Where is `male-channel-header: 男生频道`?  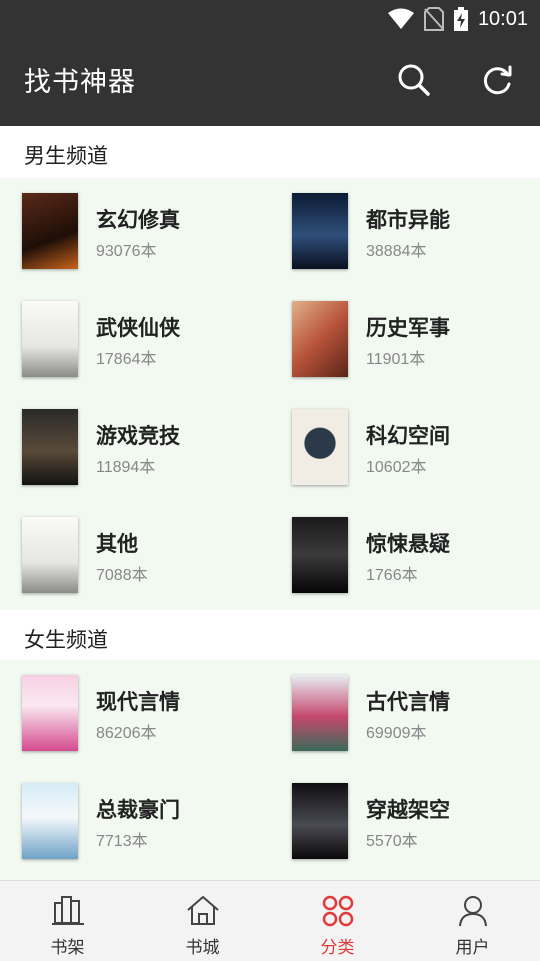 male-channel-header: 男生频道 is located at coordinates (270, 152).